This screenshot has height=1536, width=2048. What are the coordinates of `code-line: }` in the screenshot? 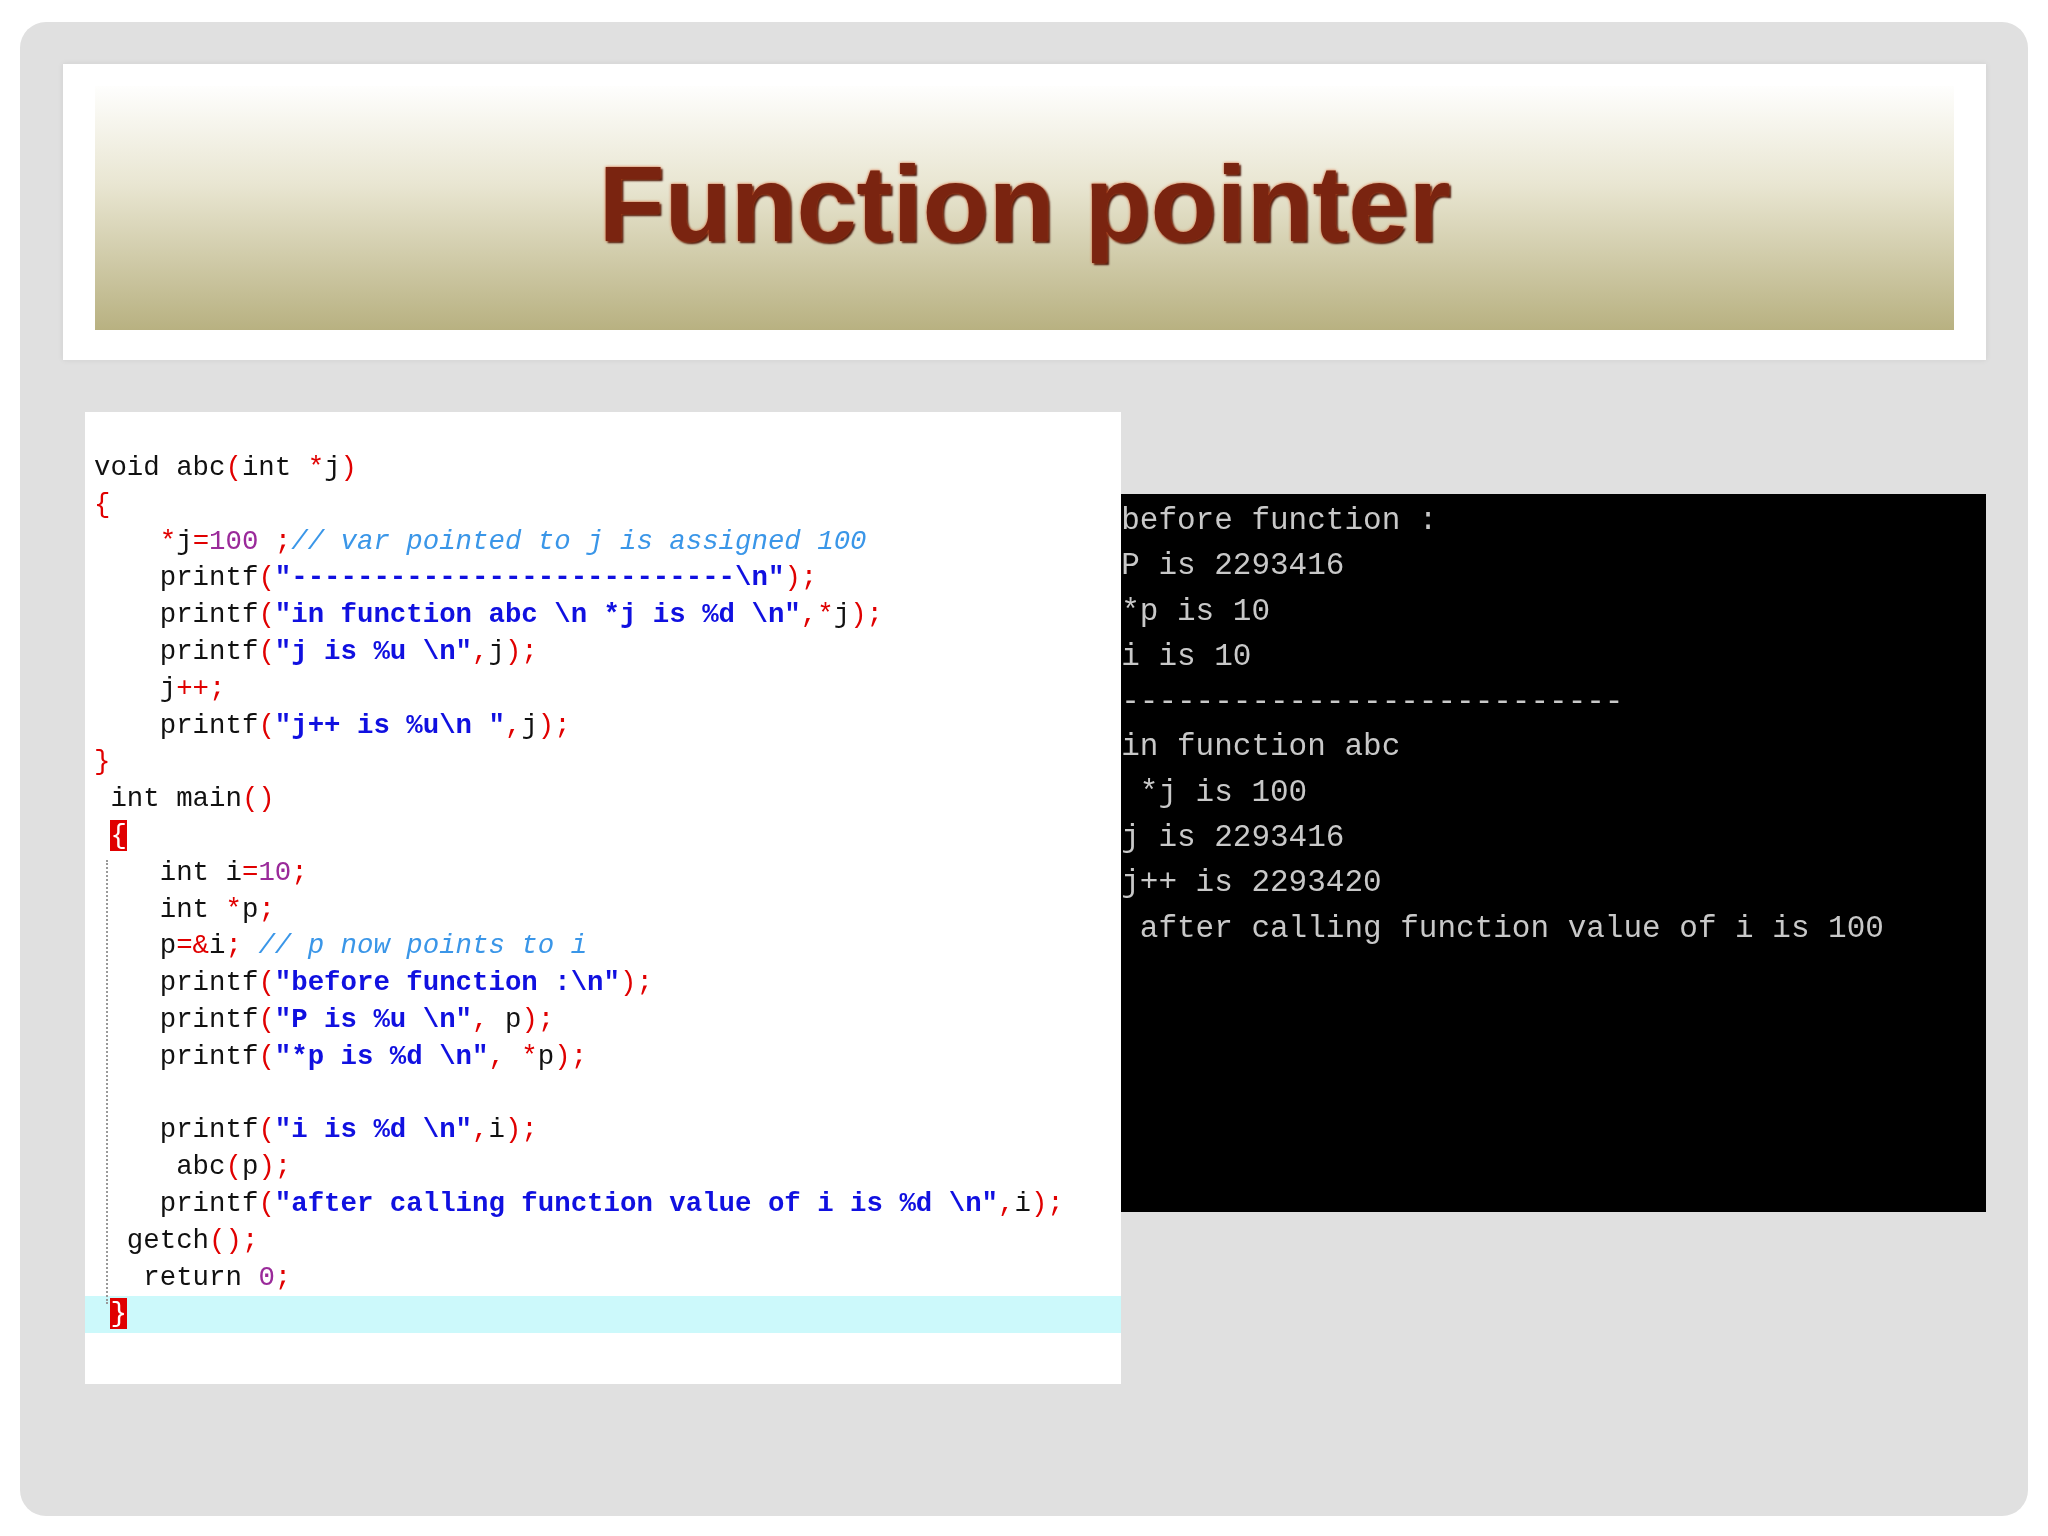 It's located at (102, 762).